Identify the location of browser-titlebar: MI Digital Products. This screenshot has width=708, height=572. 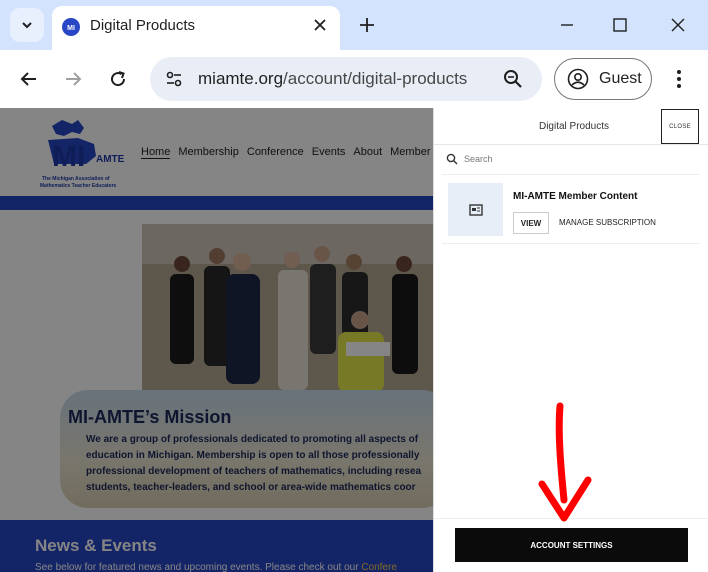
(354, 25).